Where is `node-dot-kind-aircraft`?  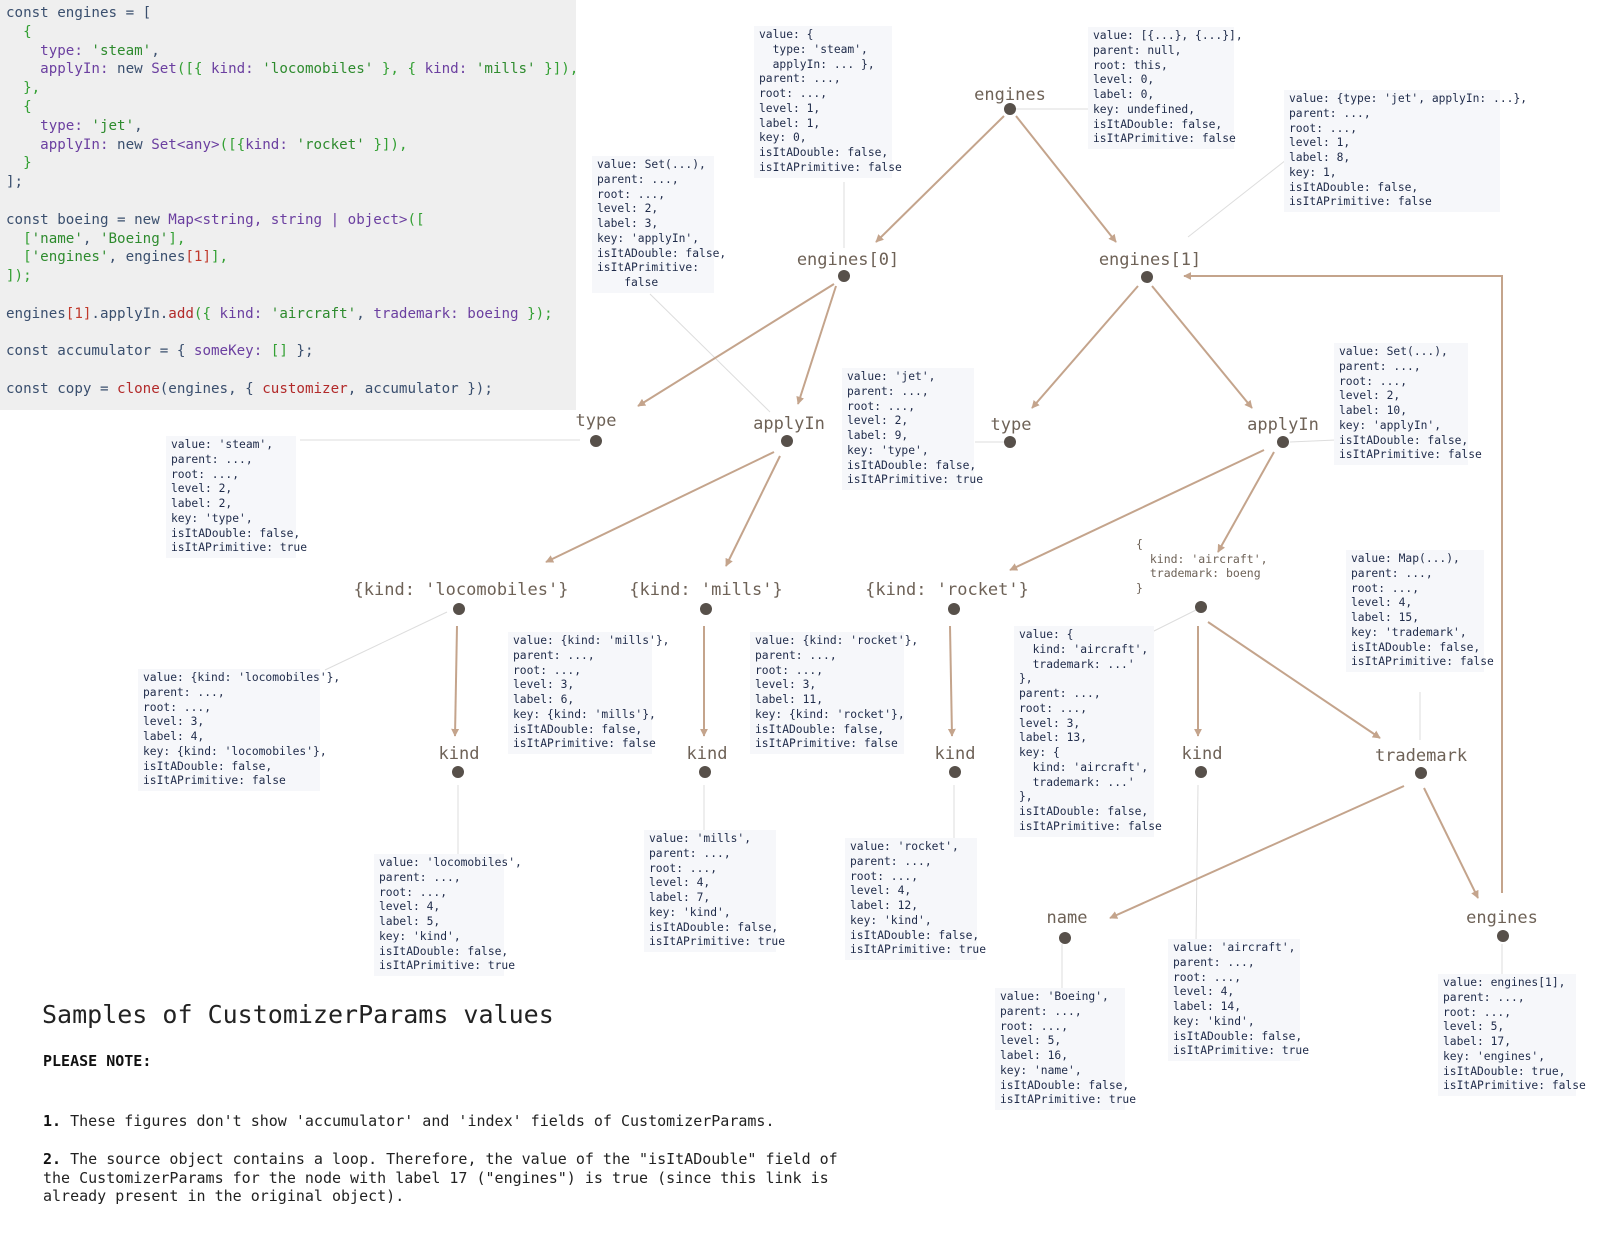 node-dot-kind-aircraft is located at coordinates (1201, 772).